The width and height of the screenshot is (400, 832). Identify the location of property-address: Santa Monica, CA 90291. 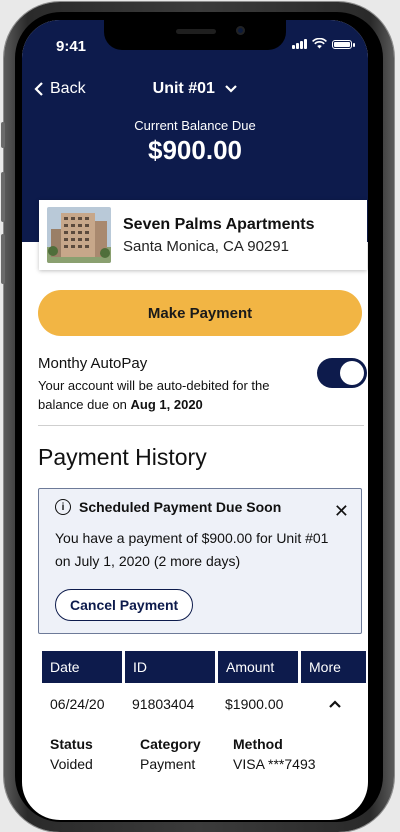
(206, 246).